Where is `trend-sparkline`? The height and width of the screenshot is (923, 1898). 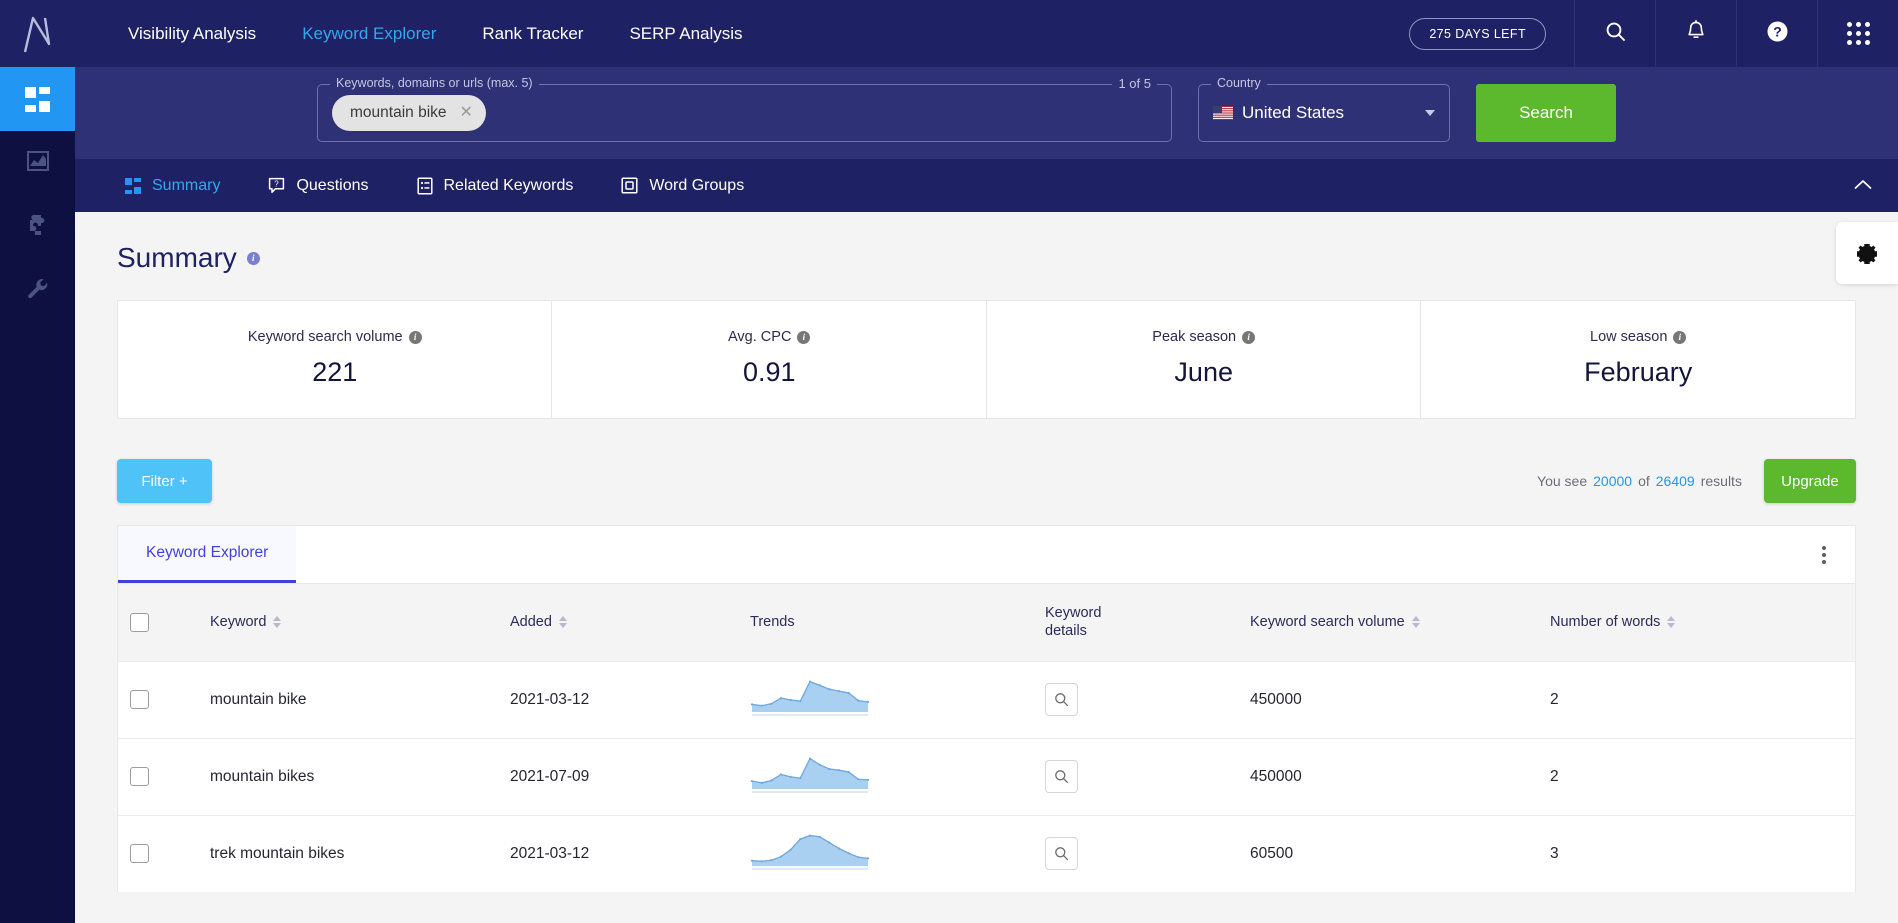
trend-sparkline is located at coordinates (885, 854).